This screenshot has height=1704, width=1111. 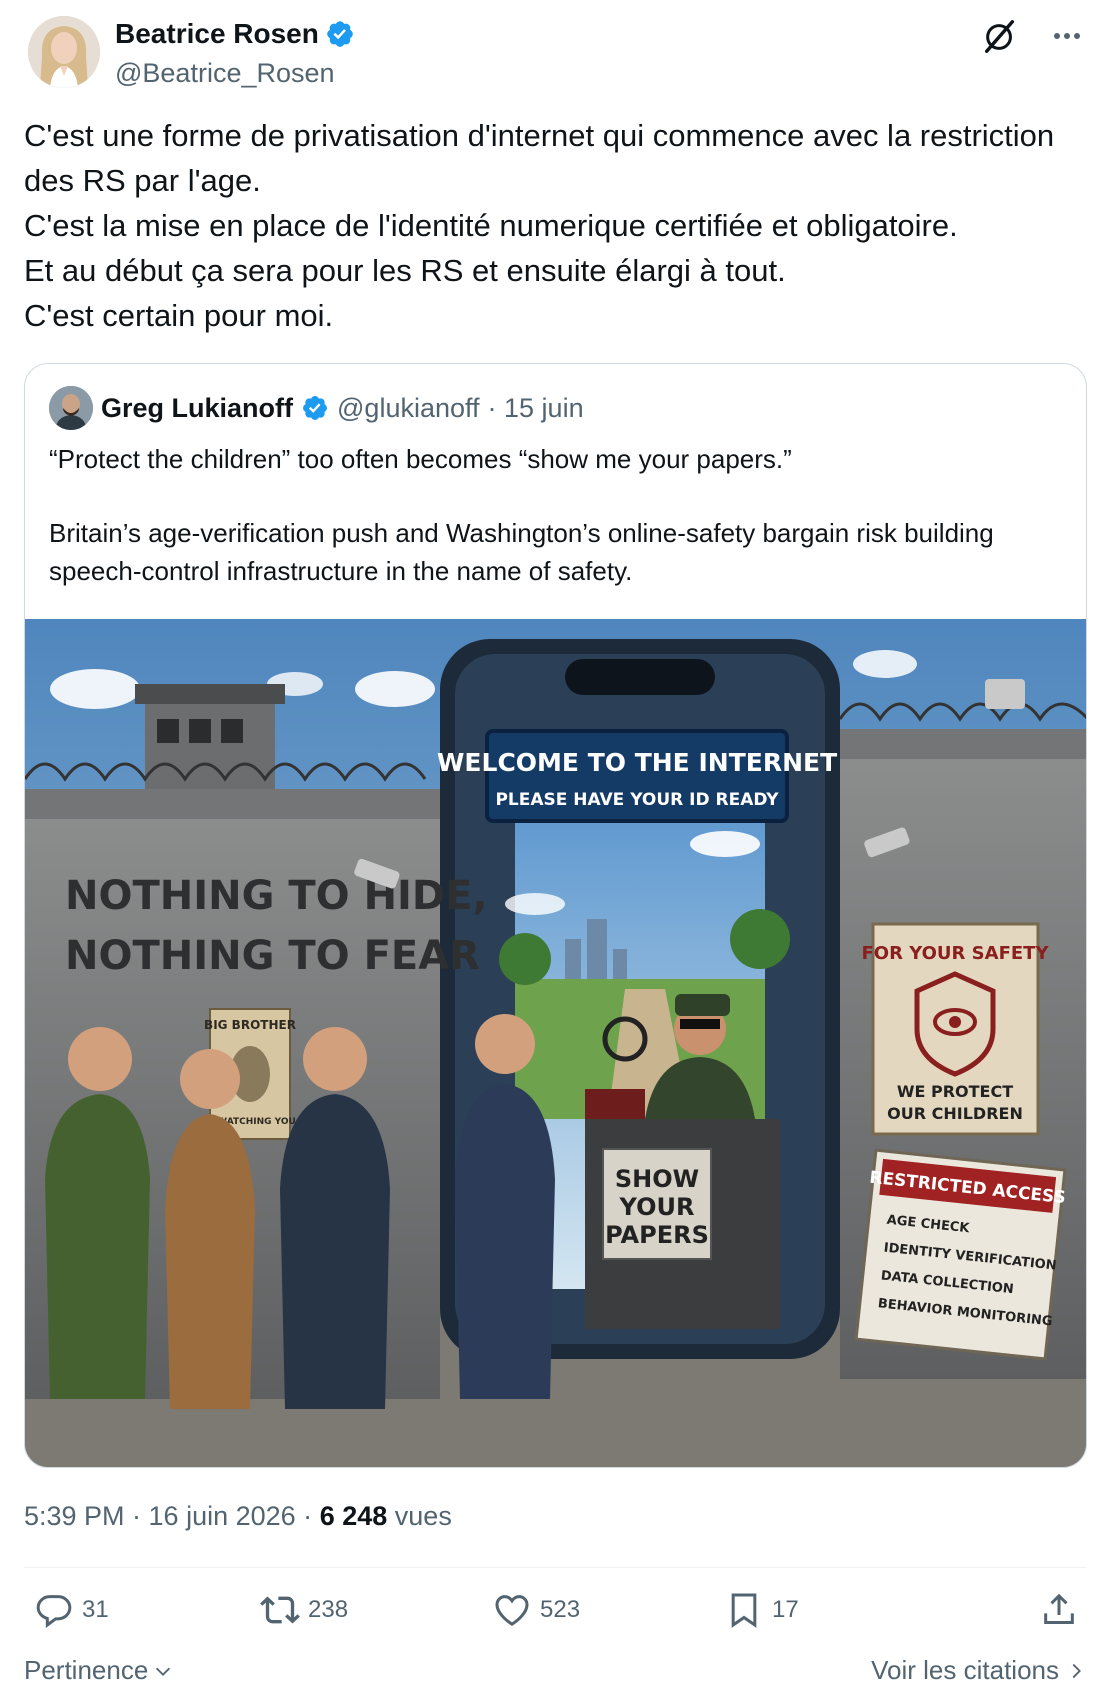 What do you see at coordinates (512, 1610) in the screenshot?
I see `heart-icon` at bounding box center [512, 1610].